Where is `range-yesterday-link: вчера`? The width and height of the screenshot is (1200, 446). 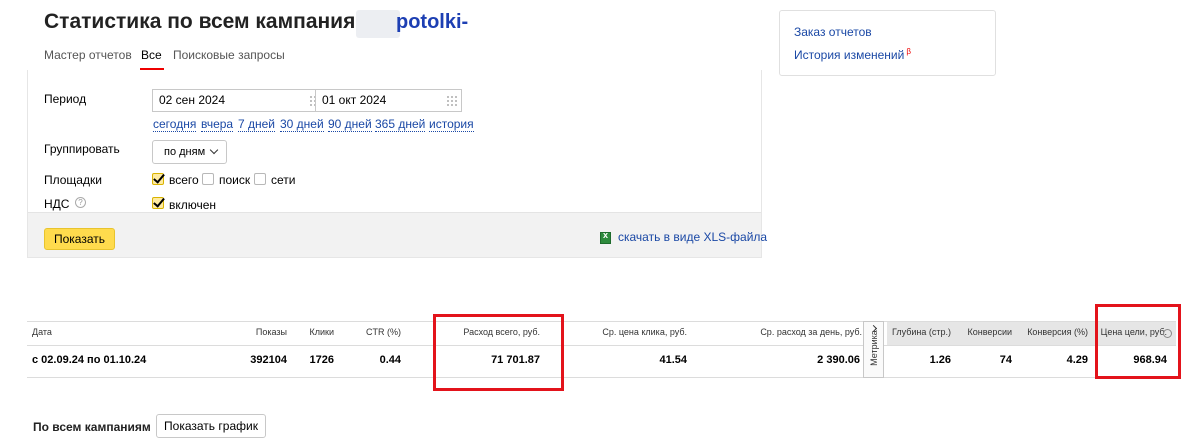 range-yesterday-link: вчера is located at coordinates (217, 125).